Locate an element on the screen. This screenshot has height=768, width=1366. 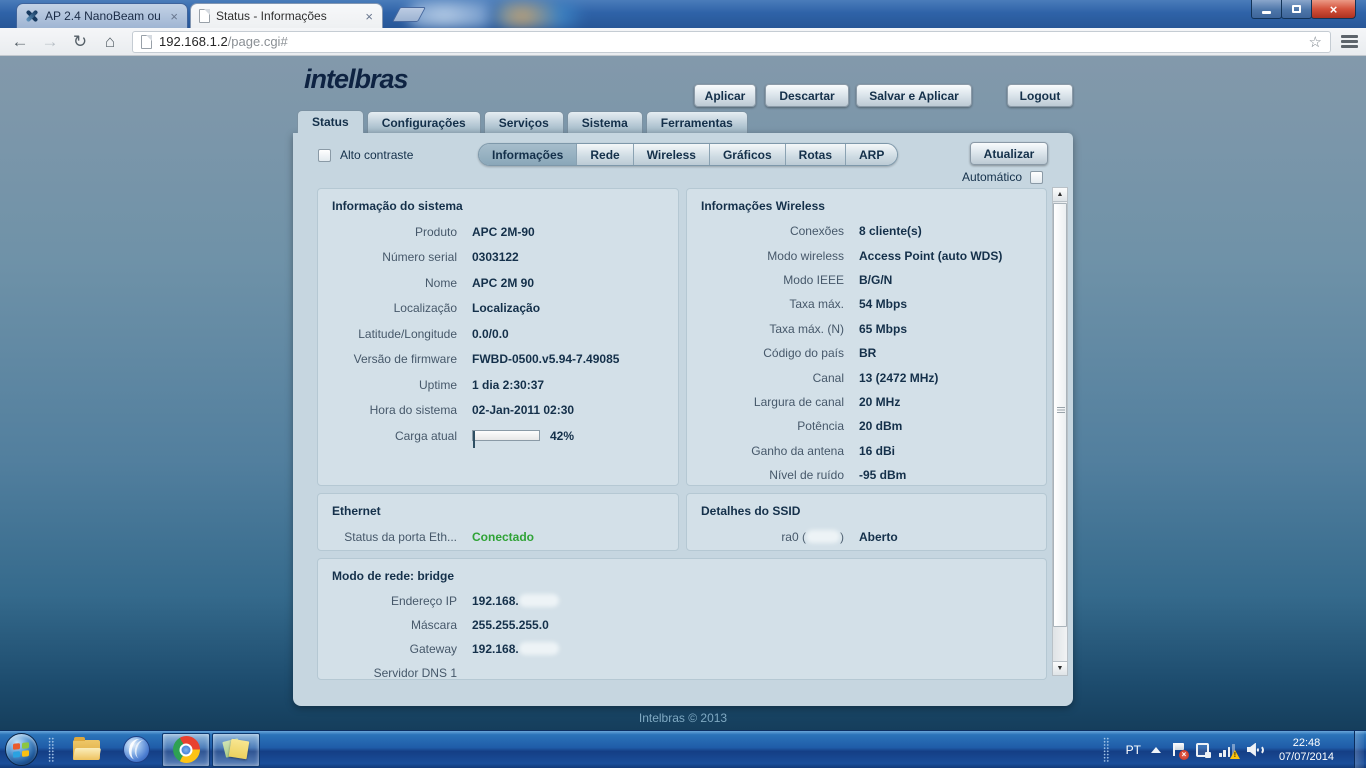
back-button: ← is located at coordinates (20, 42).